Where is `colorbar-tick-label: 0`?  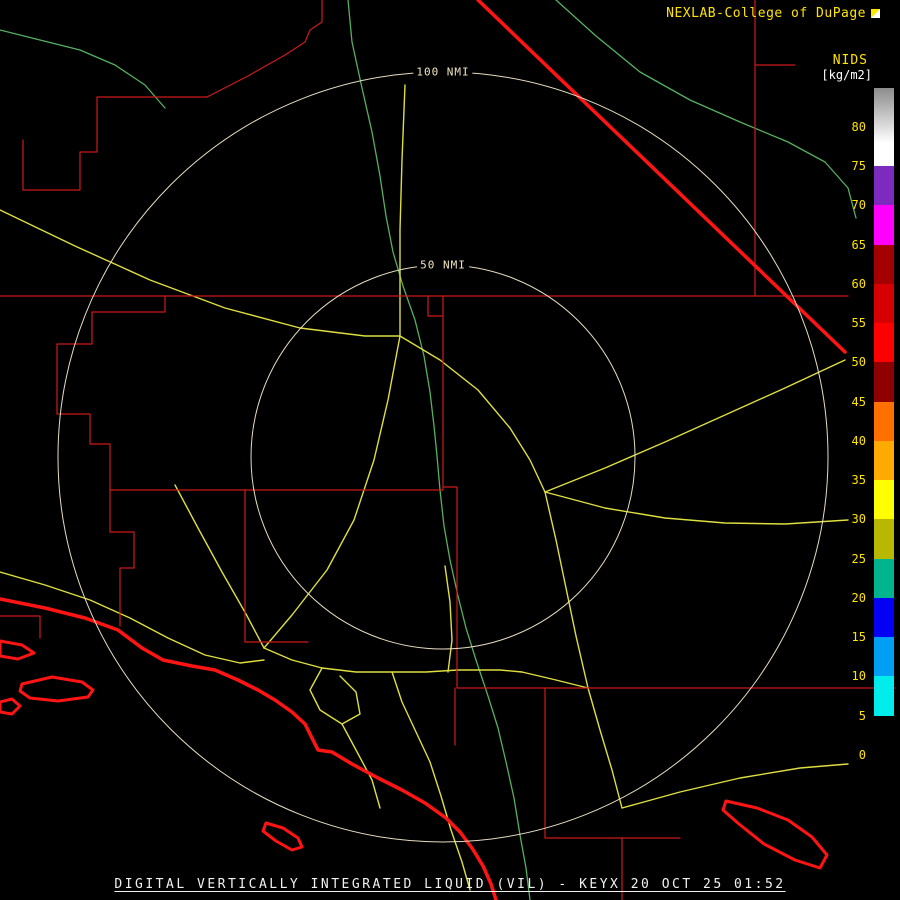
colorbar-tick-label: 0 is located at coordinates (862, 754).